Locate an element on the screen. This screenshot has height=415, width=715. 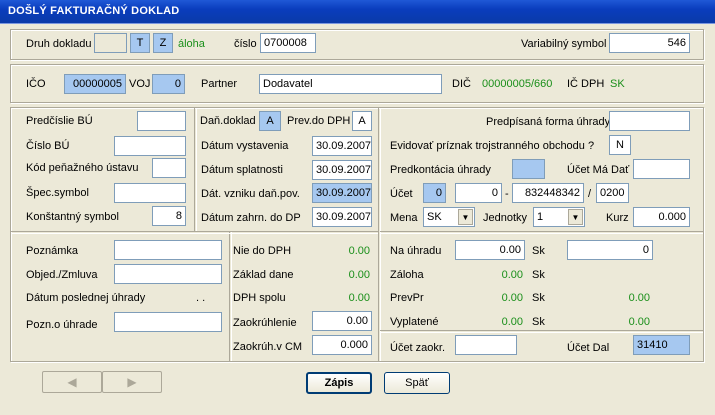
predcislie-bu-label: Predčíslie BÚ is located at coordinates (59, 121).